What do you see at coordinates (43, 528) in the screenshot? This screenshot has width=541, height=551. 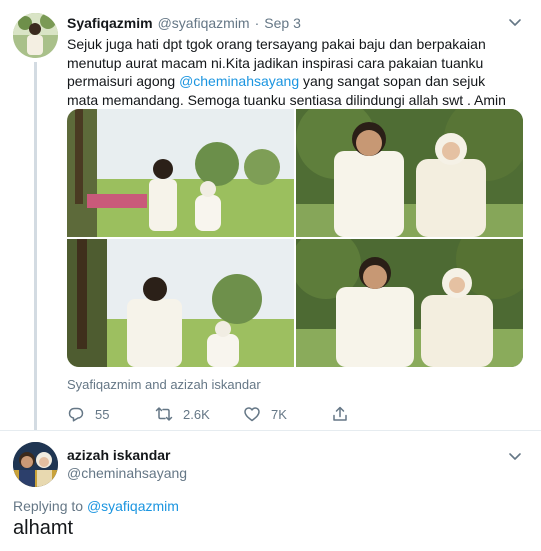 I see `reply-text: alhamt` at bounding box center [43, 528].